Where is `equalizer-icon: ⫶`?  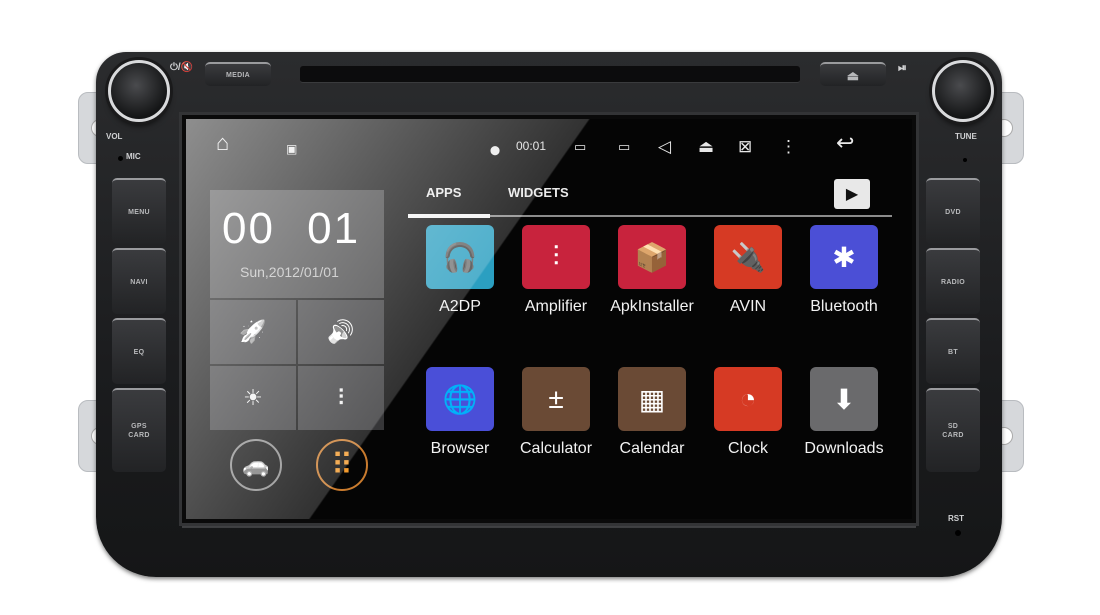 equalizer-icon: ⫶ is located at coordinates (341, 397).